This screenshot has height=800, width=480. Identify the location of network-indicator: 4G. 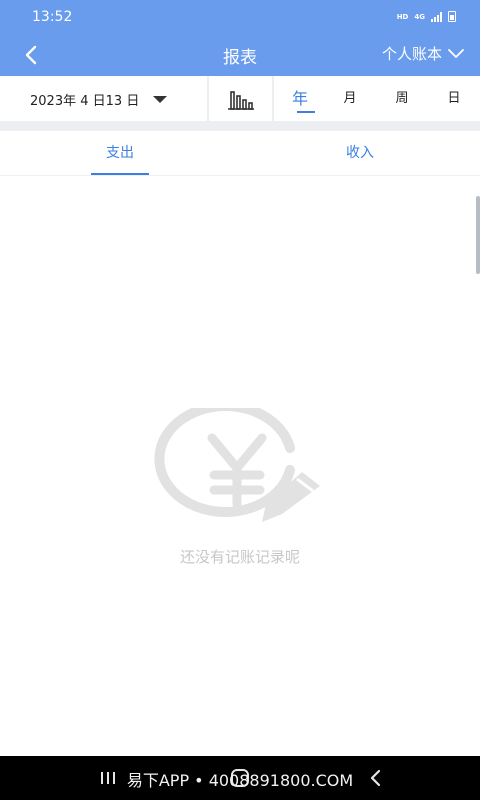
(419, 16).